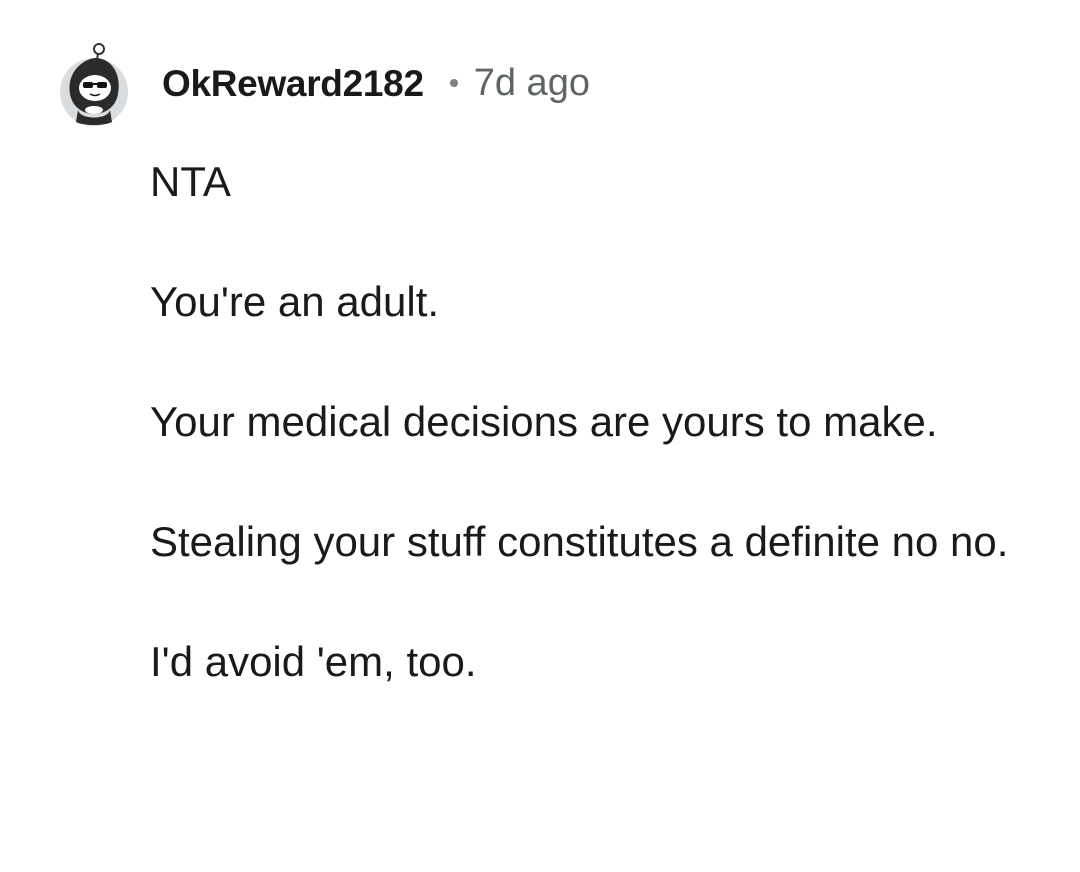 This screenshot has width=1080, height=872. Describe the element at coordinates (453, 83) in the screenshot. I see `separator-dot` at that location.